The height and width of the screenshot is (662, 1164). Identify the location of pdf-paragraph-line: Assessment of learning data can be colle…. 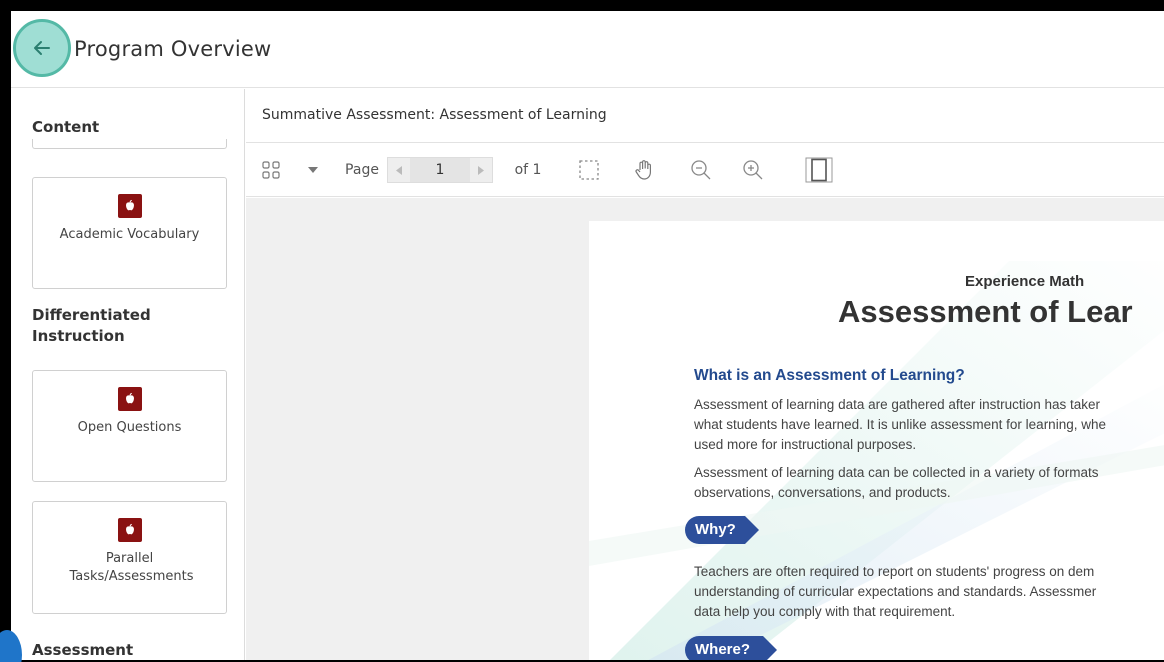
(896, 472).